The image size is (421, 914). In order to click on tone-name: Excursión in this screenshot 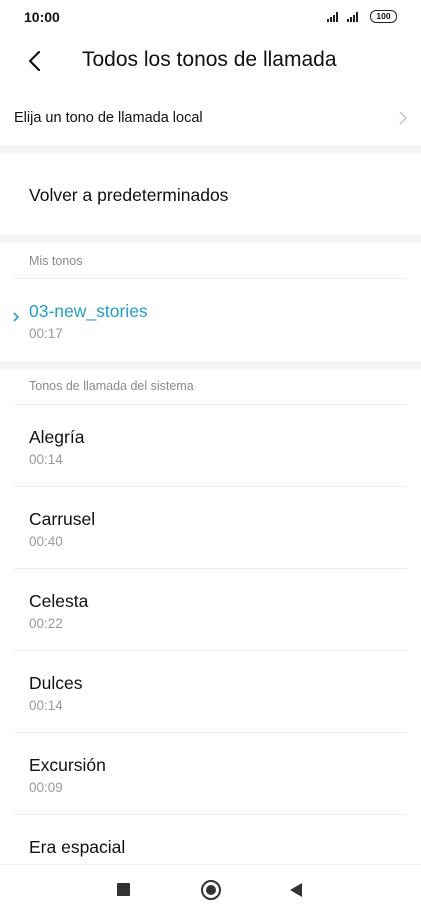, I will do `click(67, 765)`.